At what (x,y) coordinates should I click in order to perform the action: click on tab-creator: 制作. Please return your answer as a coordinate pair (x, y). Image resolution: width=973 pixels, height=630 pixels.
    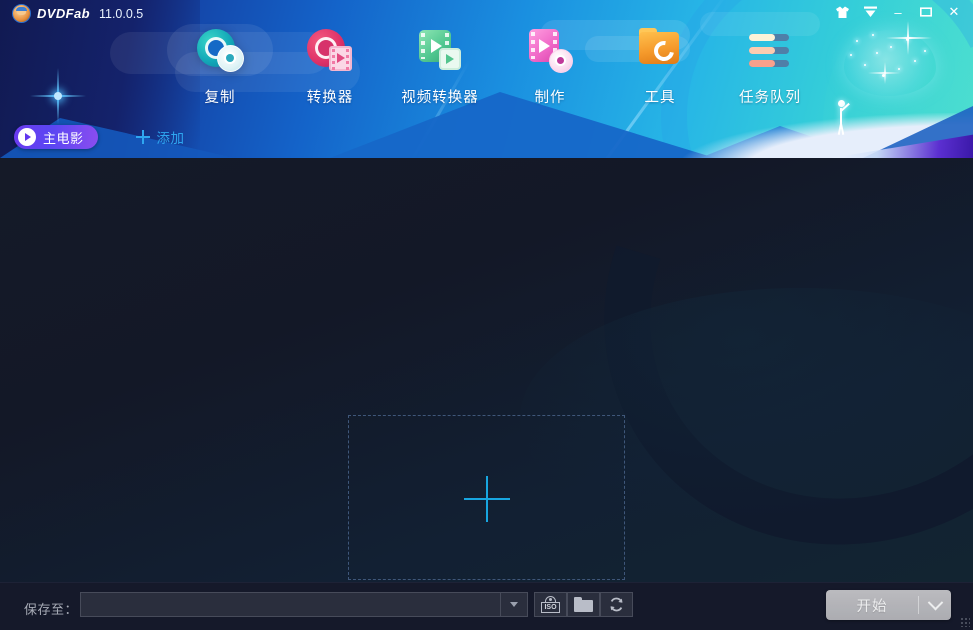
    Looking at the image, I should click on (550, 77).